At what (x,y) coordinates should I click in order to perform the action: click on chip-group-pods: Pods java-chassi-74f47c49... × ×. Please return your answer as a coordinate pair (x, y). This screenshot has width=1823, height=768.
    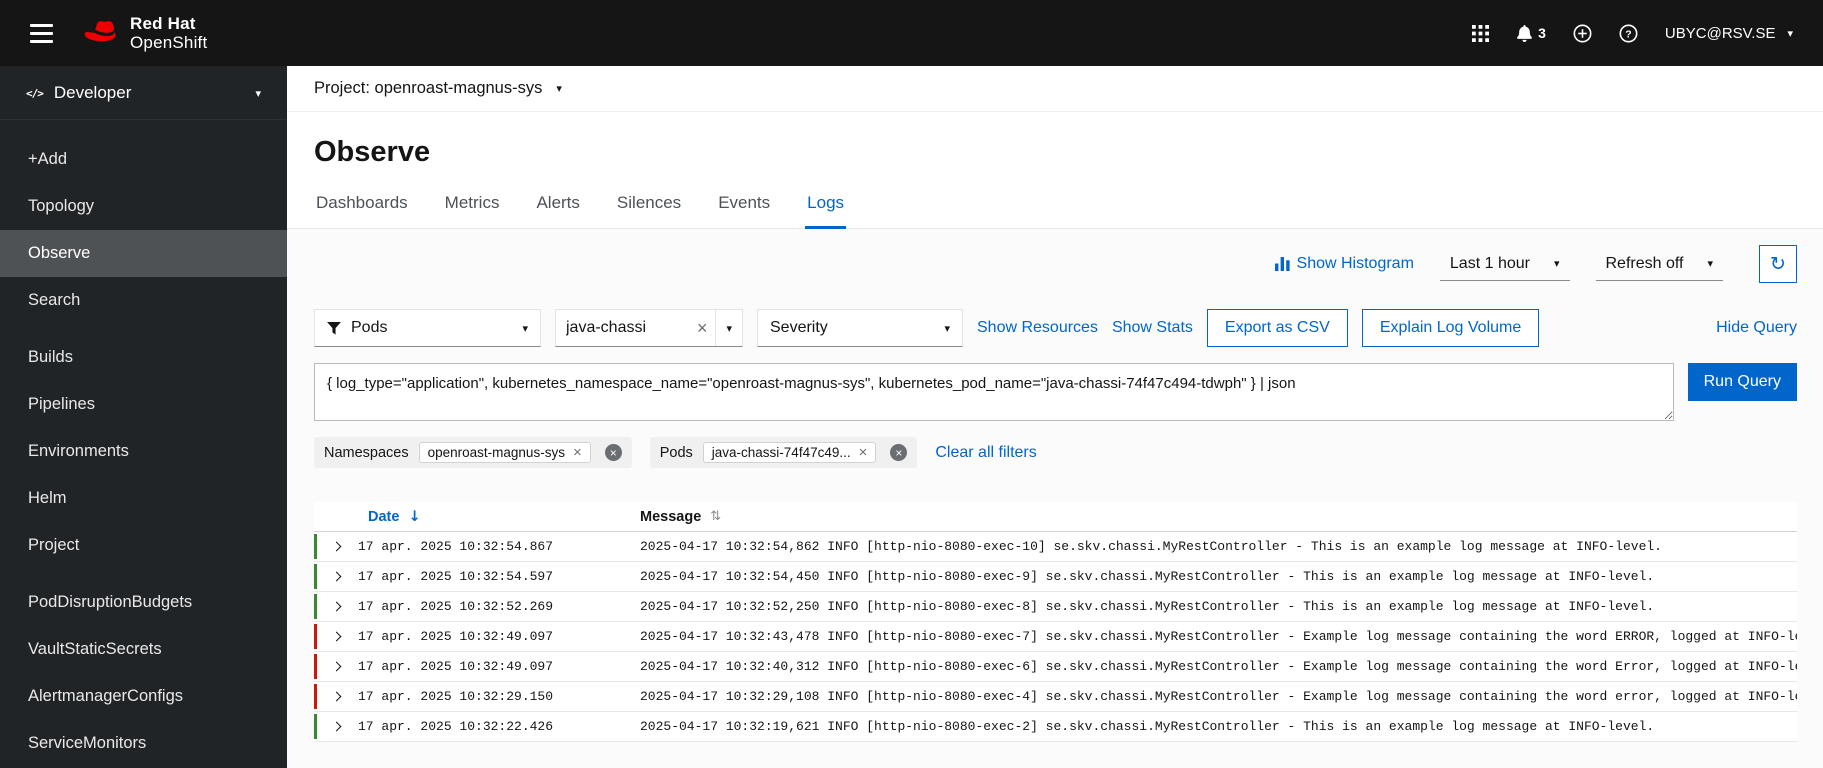
    Looking at the image, I should click on (783, 452).